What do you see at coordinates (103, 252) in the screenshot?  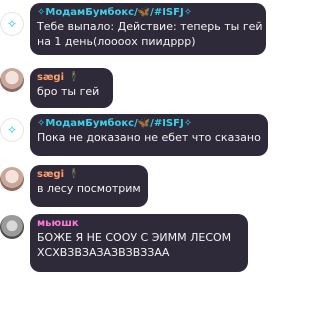 I see `message-text-line-2: ХСХВЗВЗАЗАЗВЗВЗЗАА` at bounding box center [103, 252].